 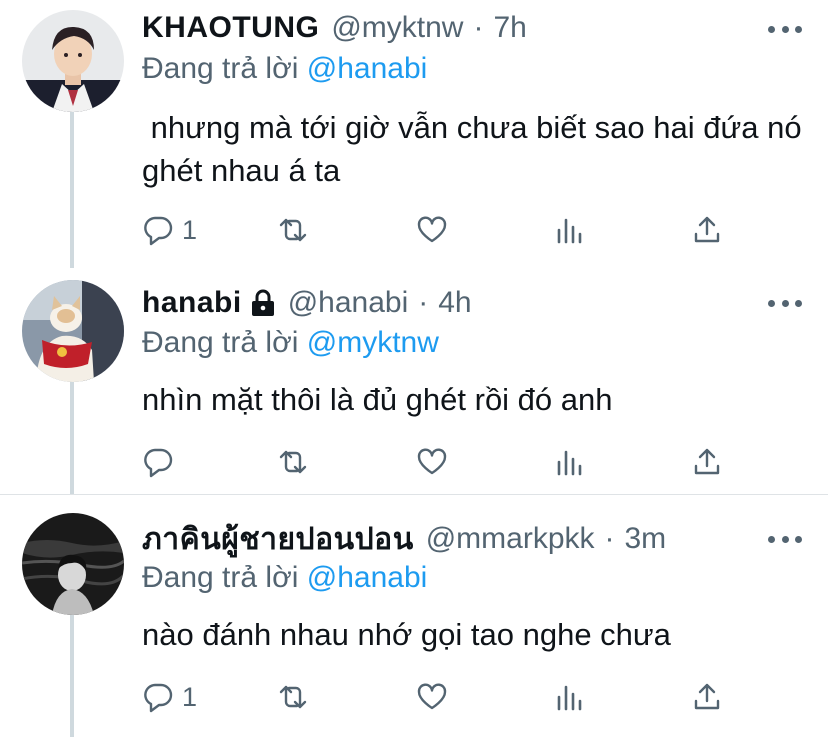 What do you see at coordinates (230, 28) in the screenshot?
I see `display-name: KHAOTUNG` at bounding box center [230, 28].